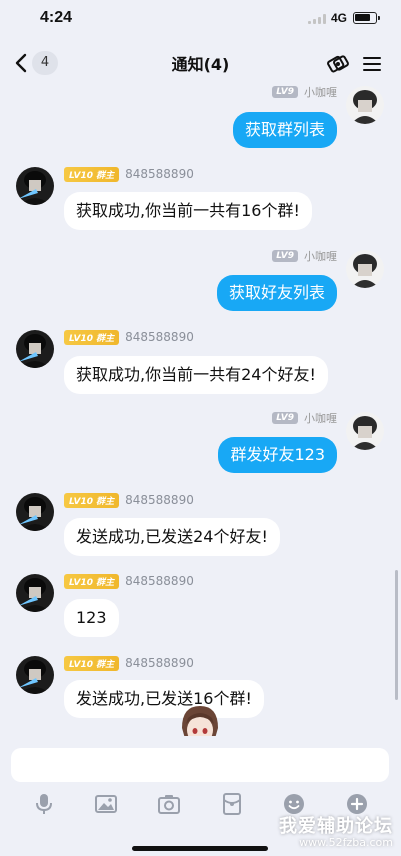  Describe the element at coordinates (338, 64) in the screenshot. I see `group-link-icon` at that location.